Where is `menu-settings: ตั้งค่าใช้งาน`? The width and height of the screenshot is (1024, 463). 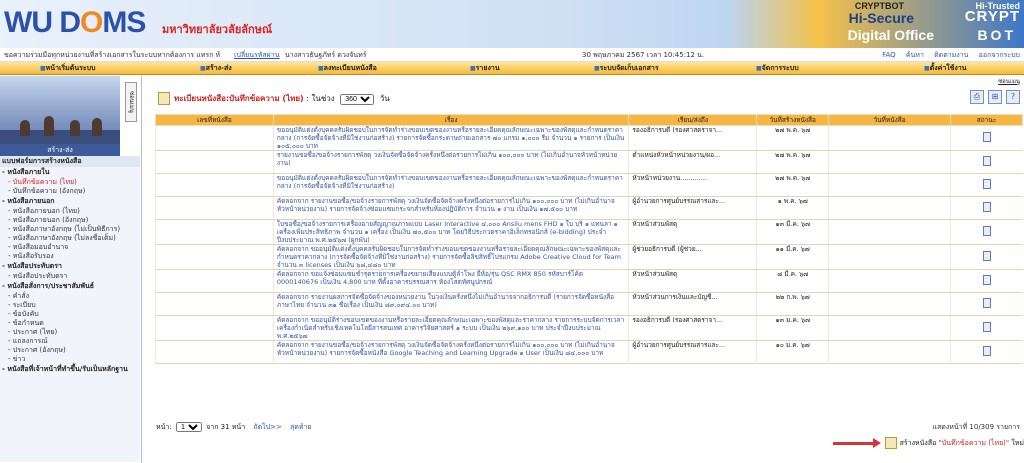 menu-settings: ตั้งค่าใช้งาน is located at coordinates (945, 68).